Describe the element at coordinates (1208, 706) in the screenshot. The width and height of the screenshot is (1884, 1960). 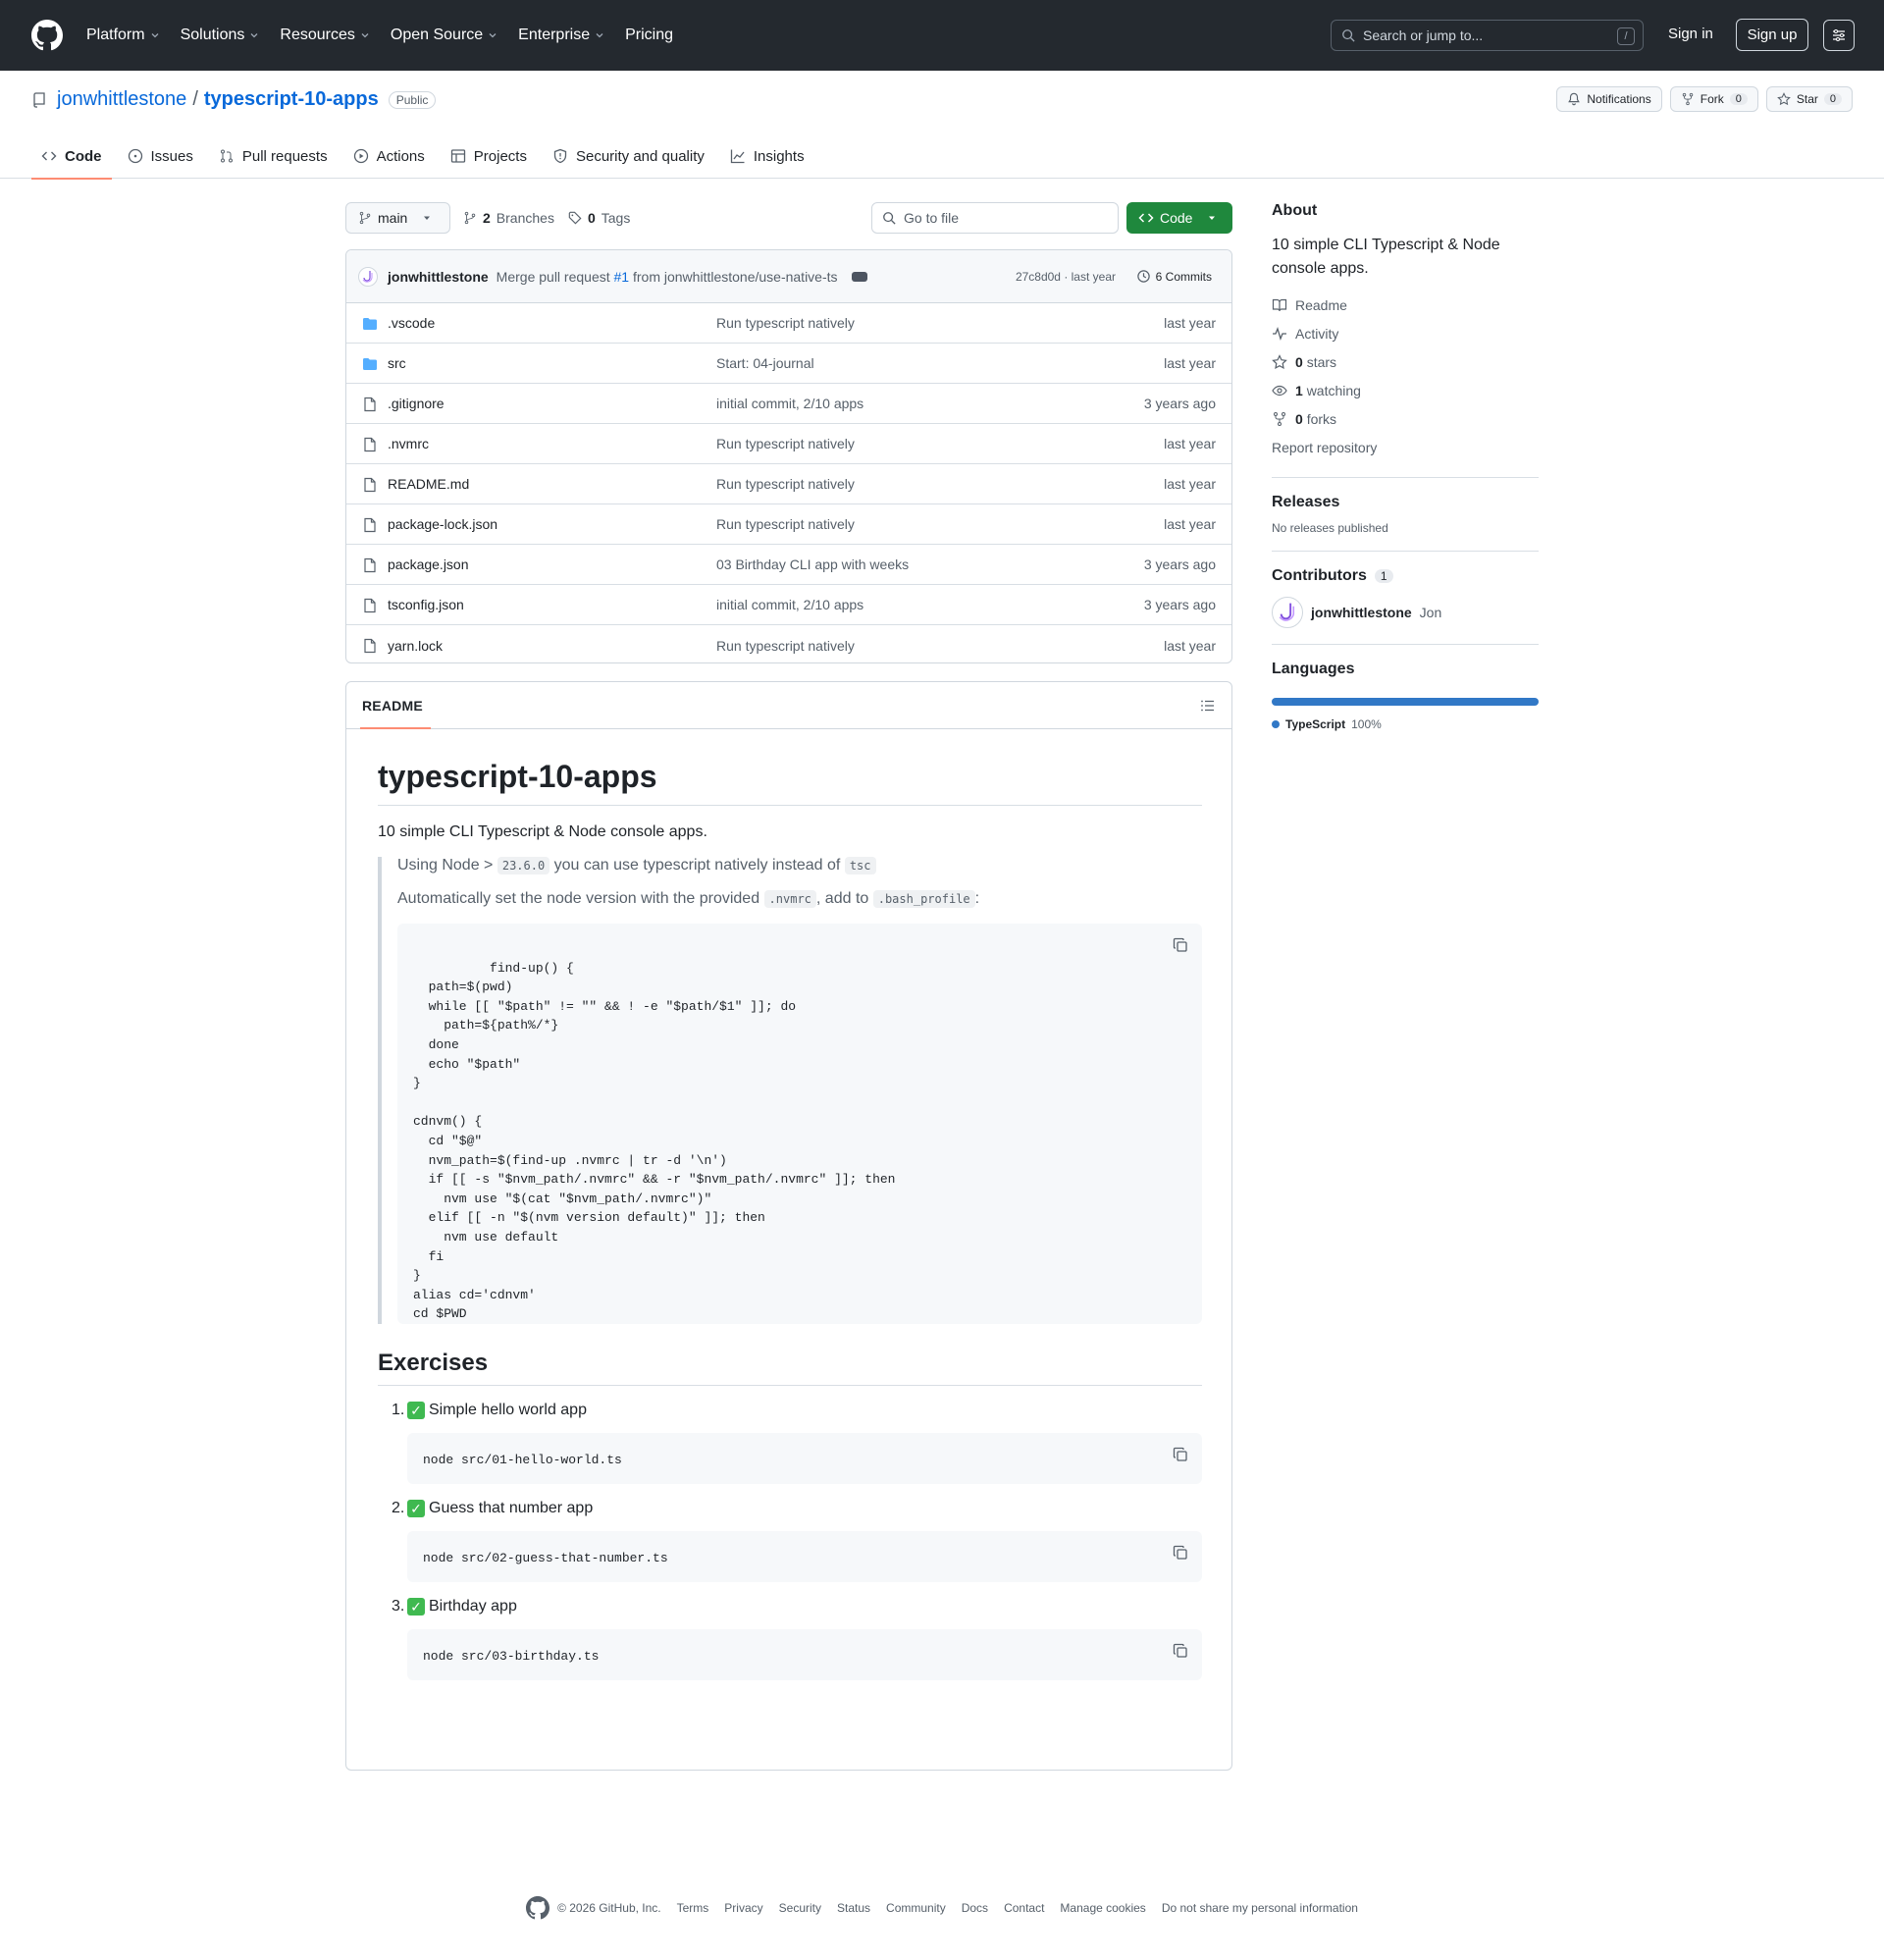
I see `list-icon` at that location.